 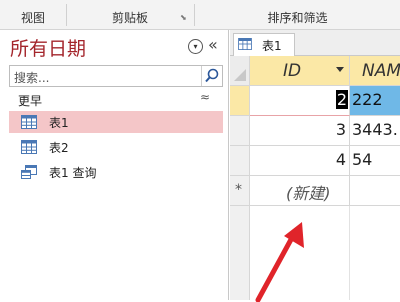 What do you see at coordinates (59, 148) in the screenshot?
I see `nav-item-label: 表2` at bounding box center [59, 148].